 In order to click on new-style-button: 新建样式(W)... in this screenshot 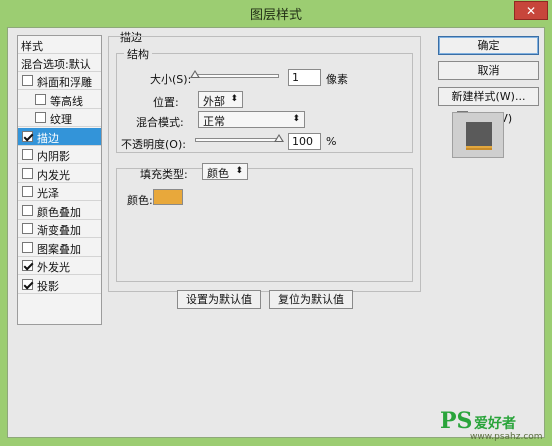, I will do `click(488, 96)`.